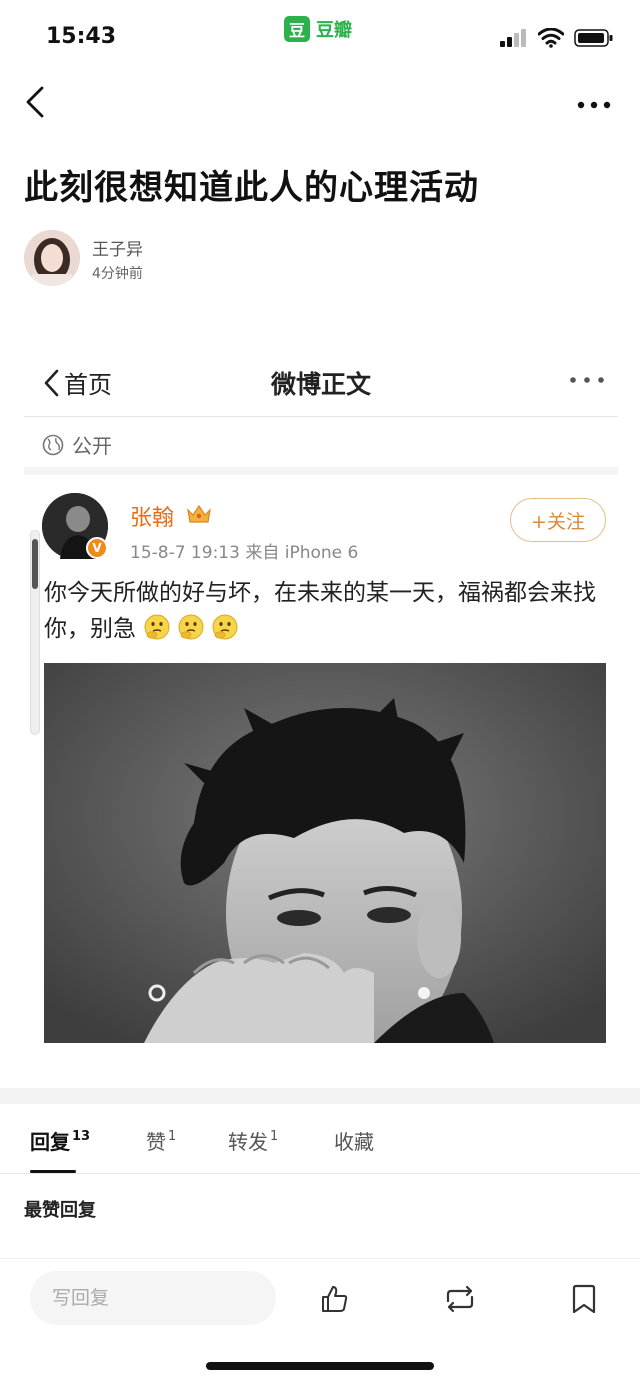  Describe the element at coordinates (320, 1139) in the screenshot. I see `reply-tabs: 回复 13 赞1 转发 1 收藏` at that location.